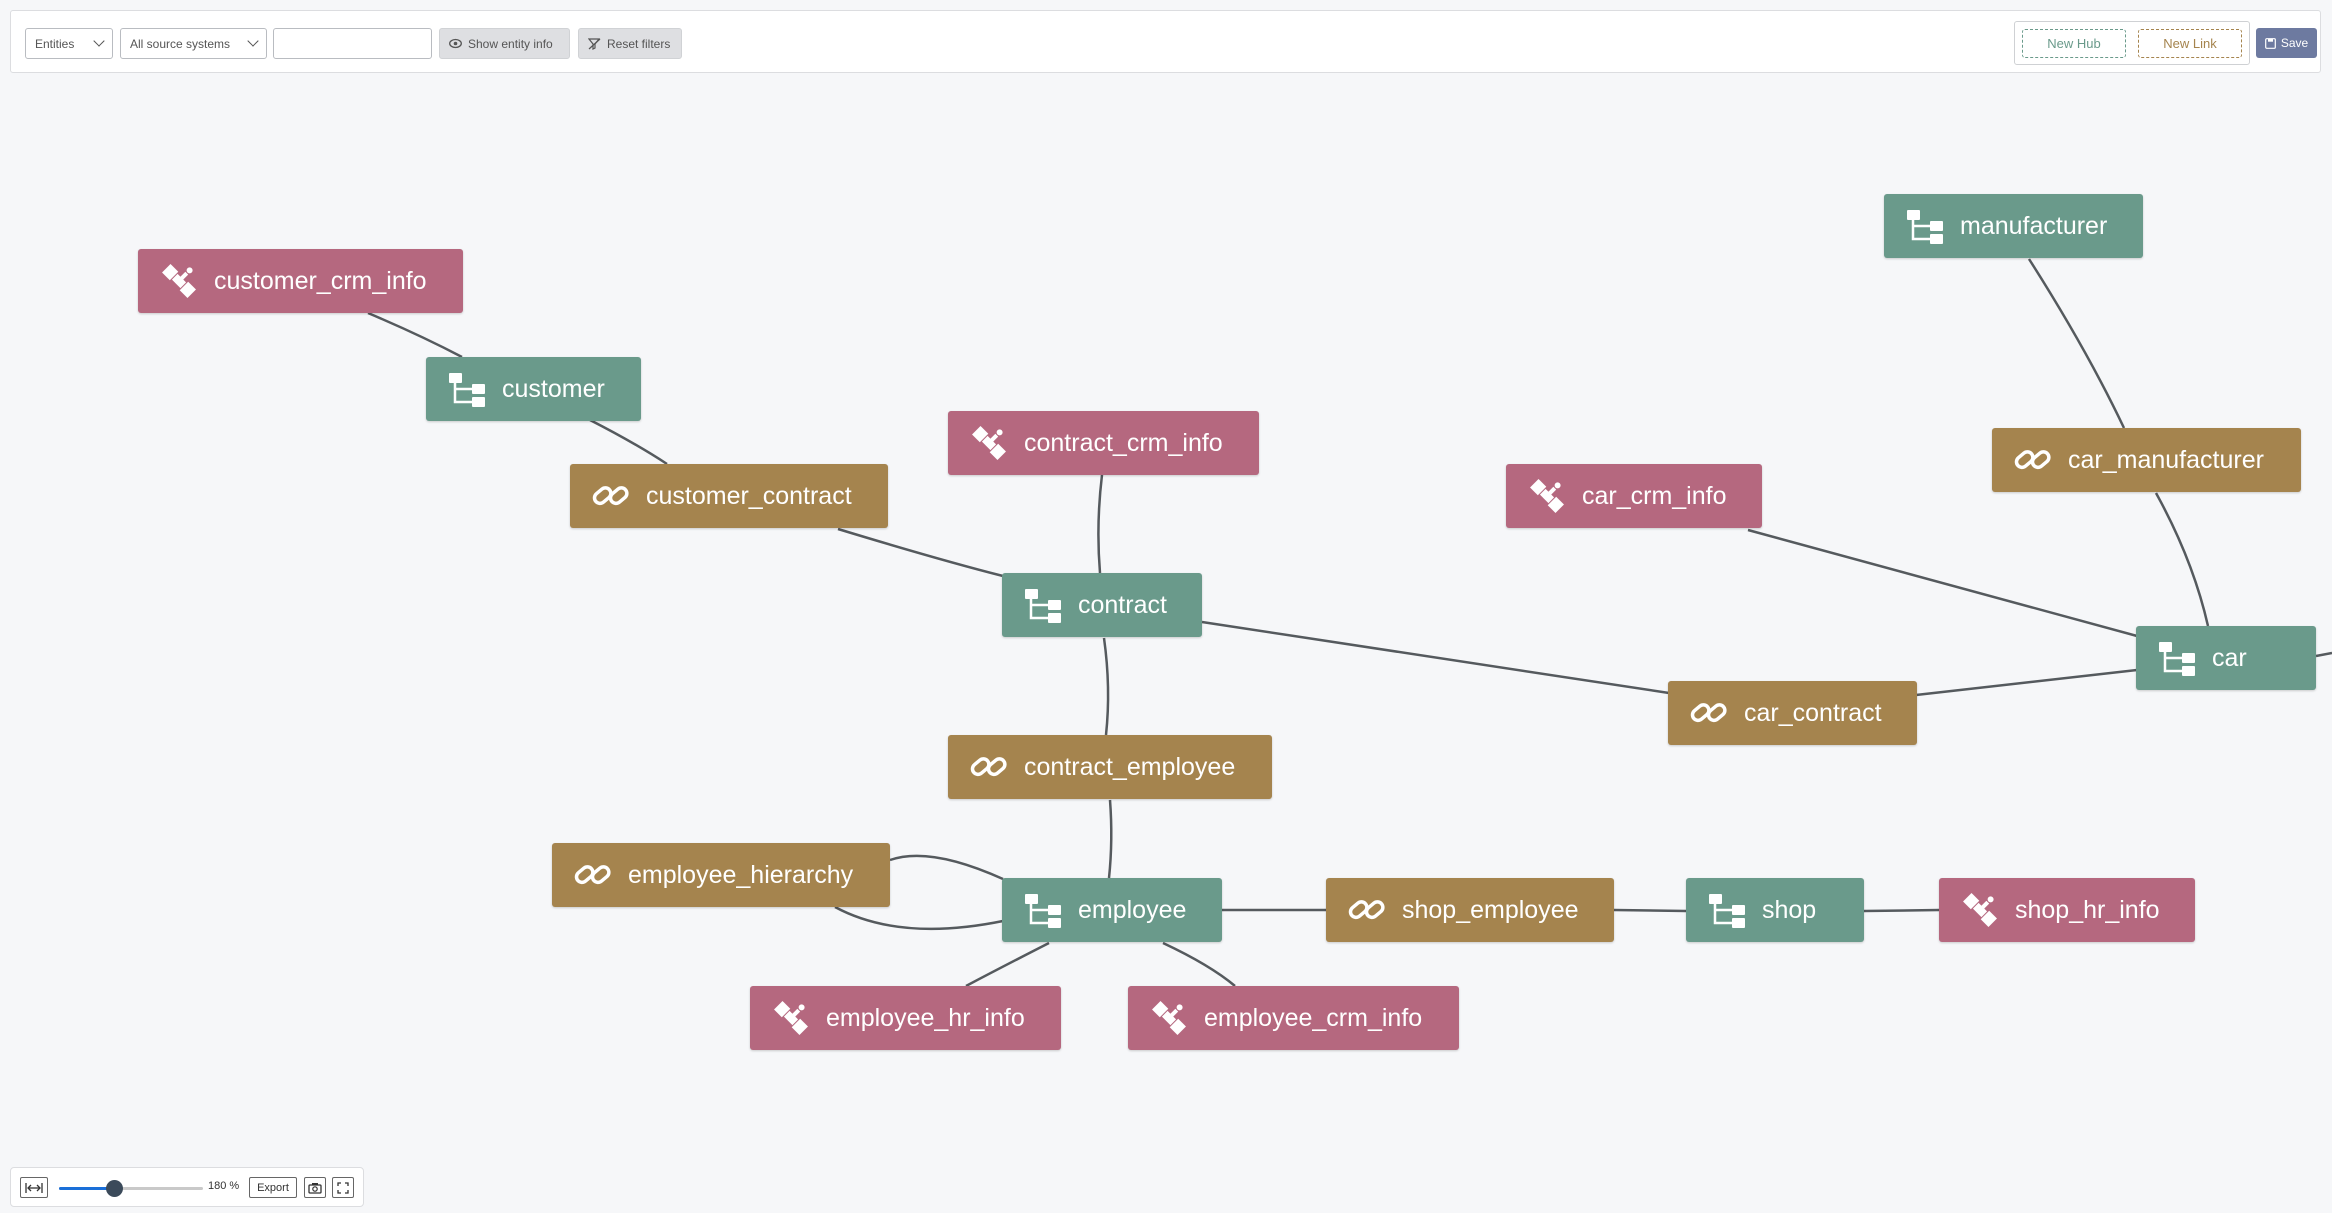  I want to click on zoom-value: 180, so click(217, 1186).